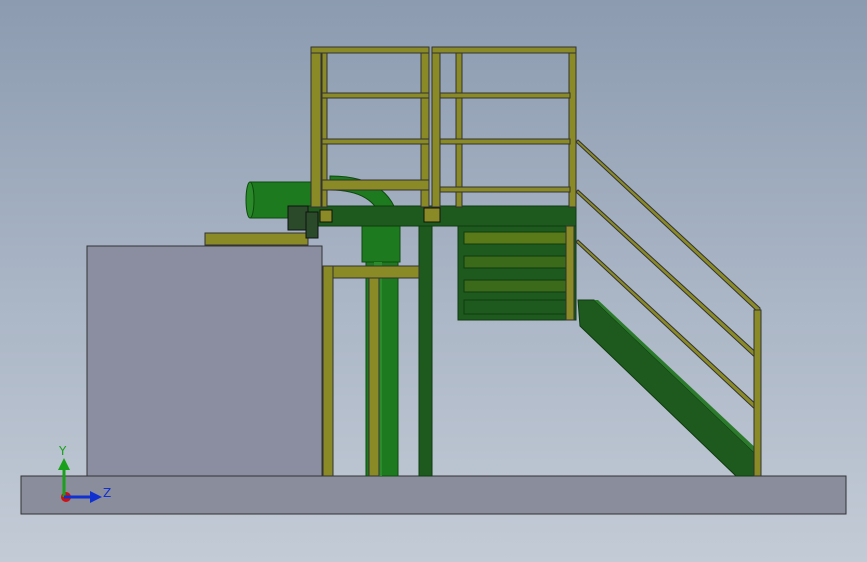 The height and width of the screenshot is (562, 867). I want to click on right-railing, so click(504, 127).